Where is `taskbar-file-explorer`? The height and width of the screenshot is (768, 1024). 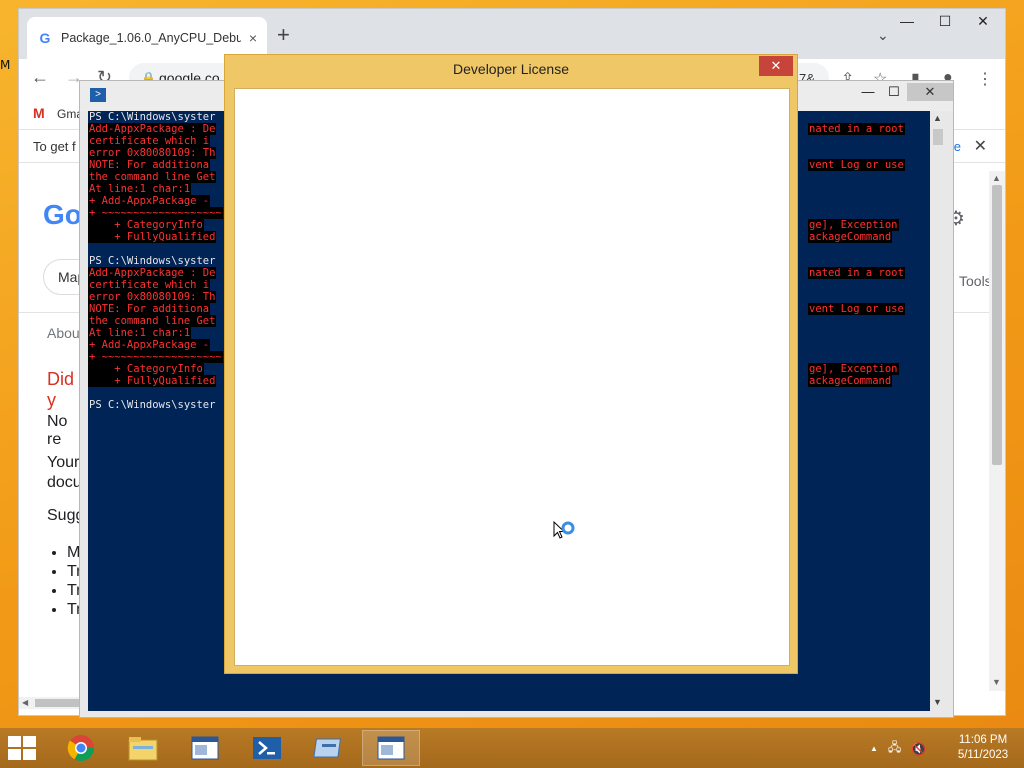 taskbar-file-explorer is located at coordinates (143, 748).